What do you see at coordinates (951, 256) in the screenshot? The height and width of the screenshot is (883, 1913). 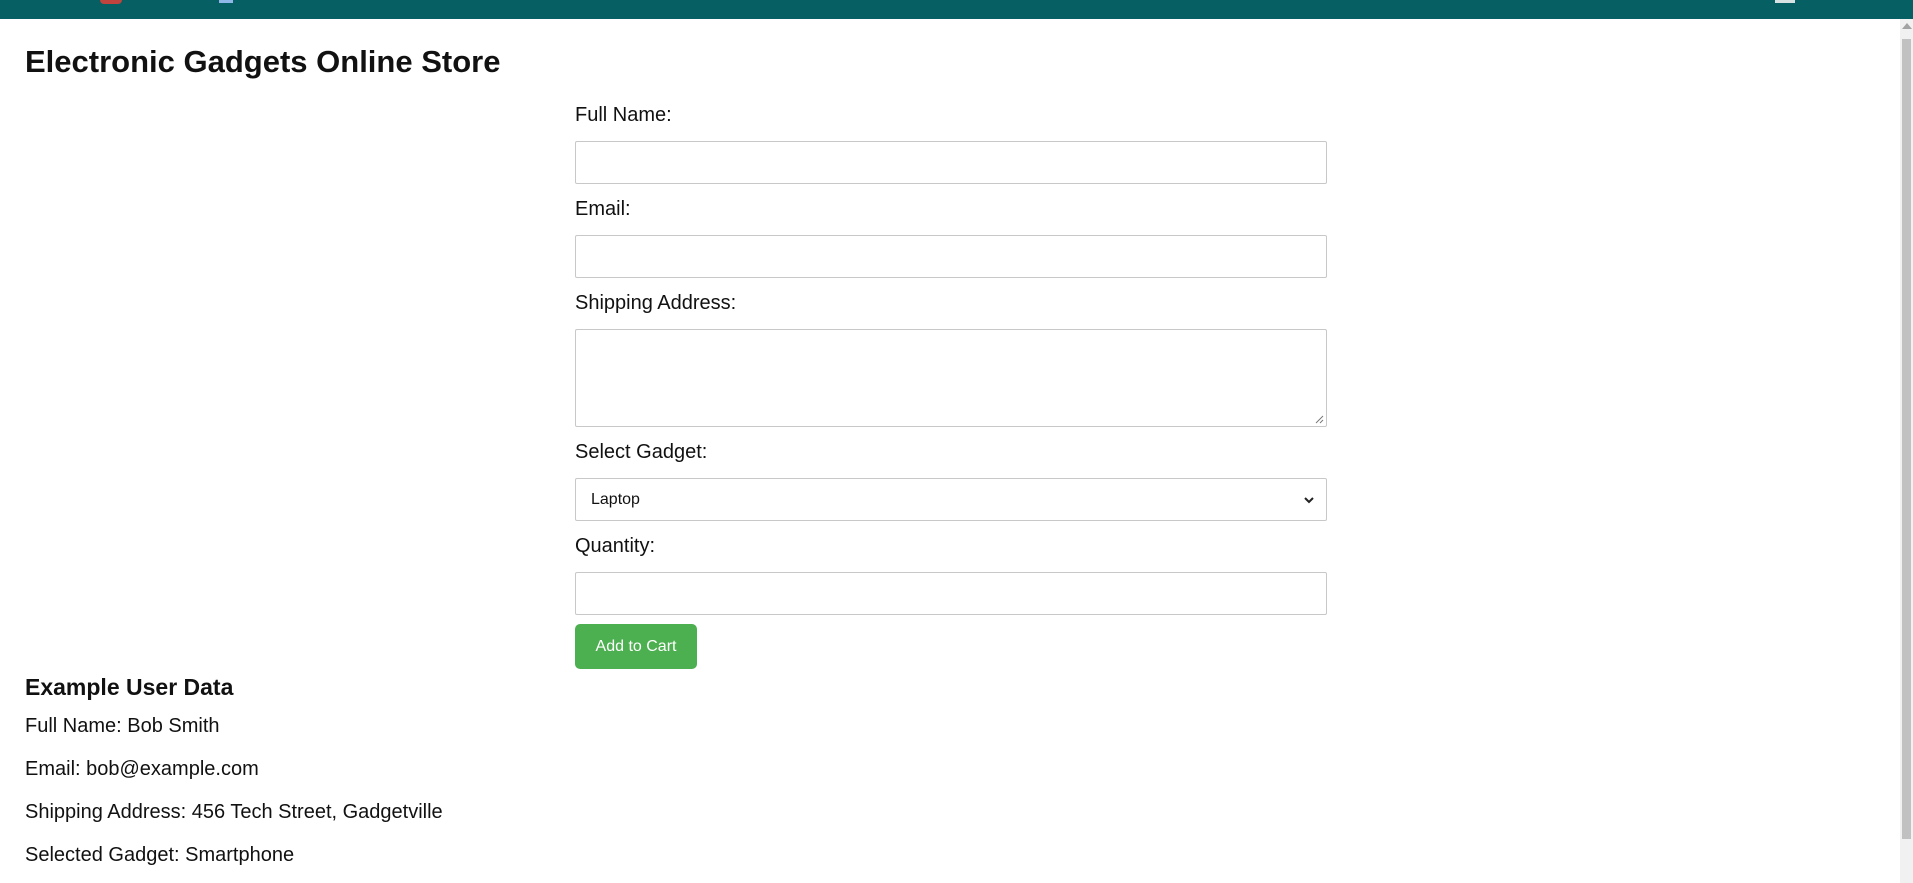 I see `email-input` at bounding box center [951, 256].